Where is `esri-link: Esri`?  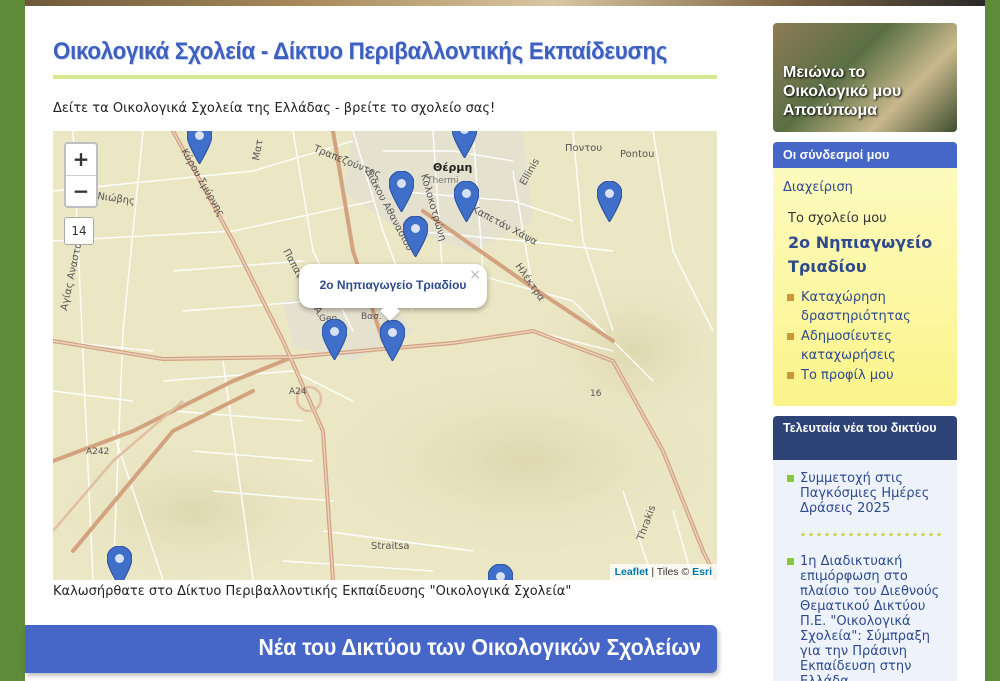
esri-link: Esri is located at coordinates (702, 572).